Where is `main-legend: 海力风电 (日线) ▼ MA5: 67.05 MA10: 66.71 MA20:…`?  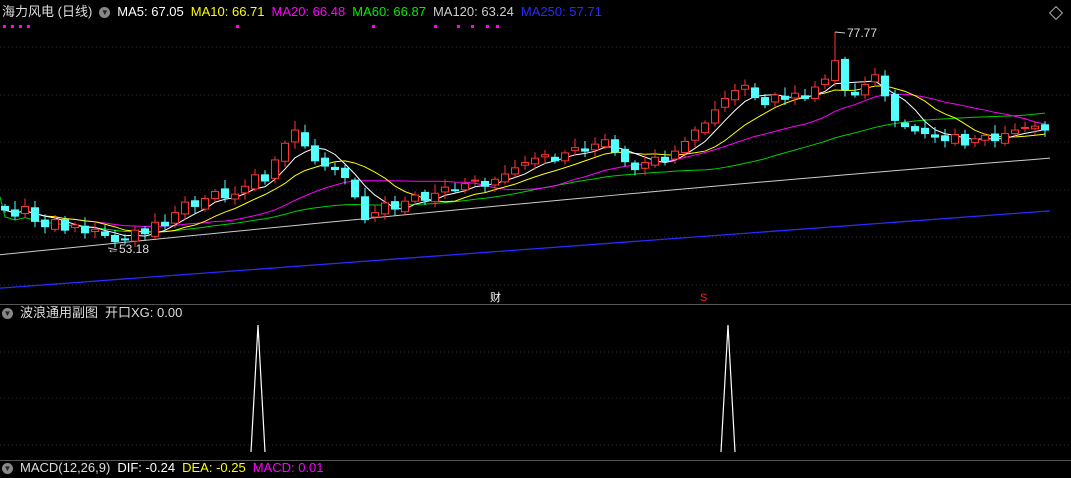
main-legend: 海力风电 (日线) ▼ MA5: 67.05 MA10: 66.71 MA20:… is located at coordinates (302, 12).